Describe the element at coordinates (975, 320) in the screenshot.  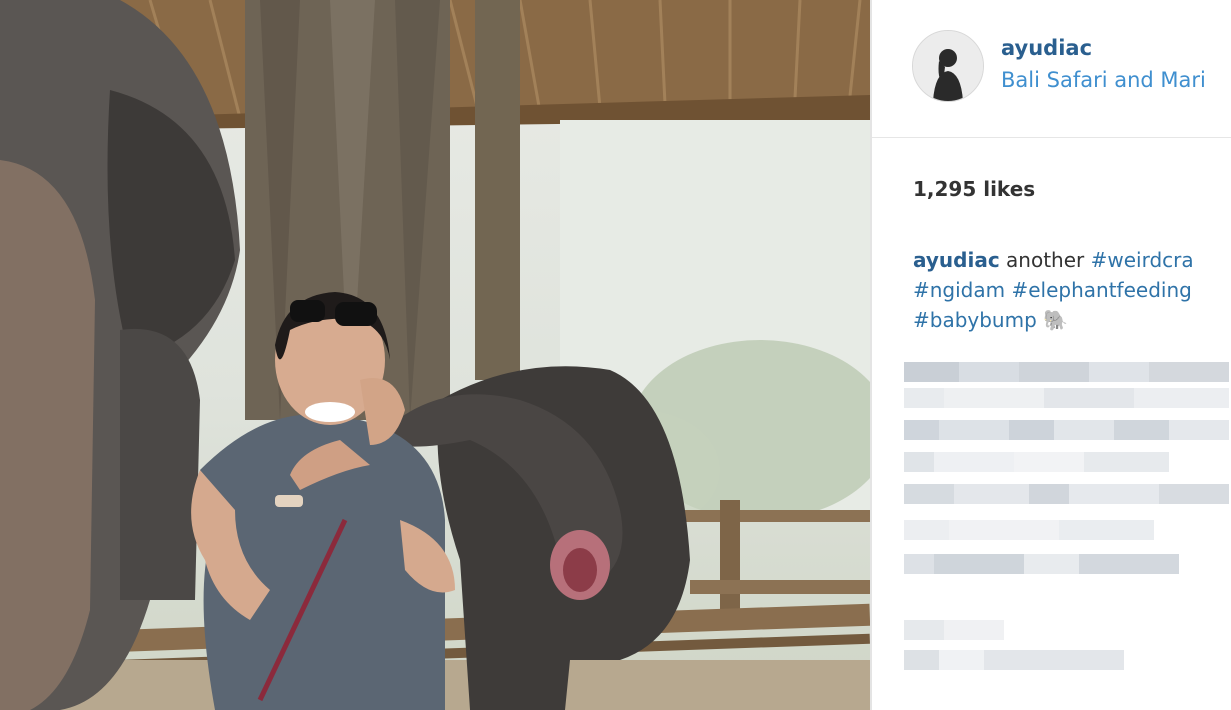
I see `hashtag-babybump: #babybump` at that location.